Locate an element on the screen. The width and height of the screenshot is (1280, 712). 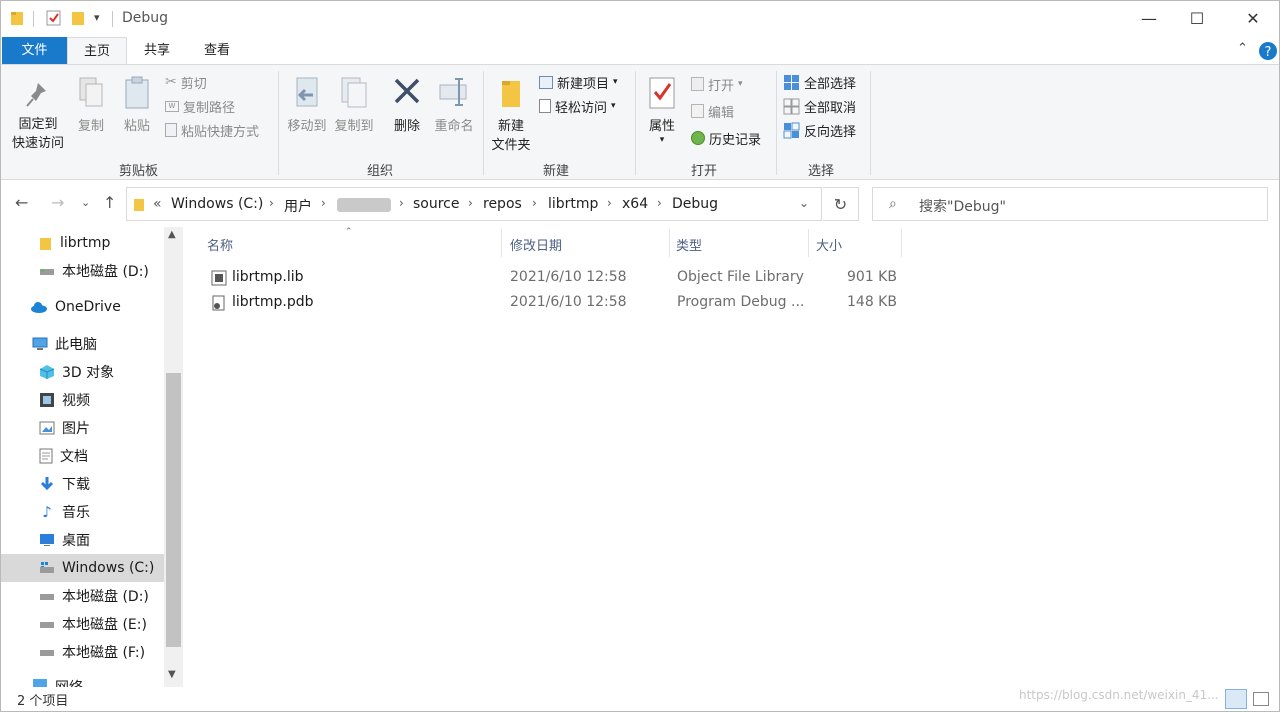
properties-button: 属性 ▾ is located at coordinates (662, 110).